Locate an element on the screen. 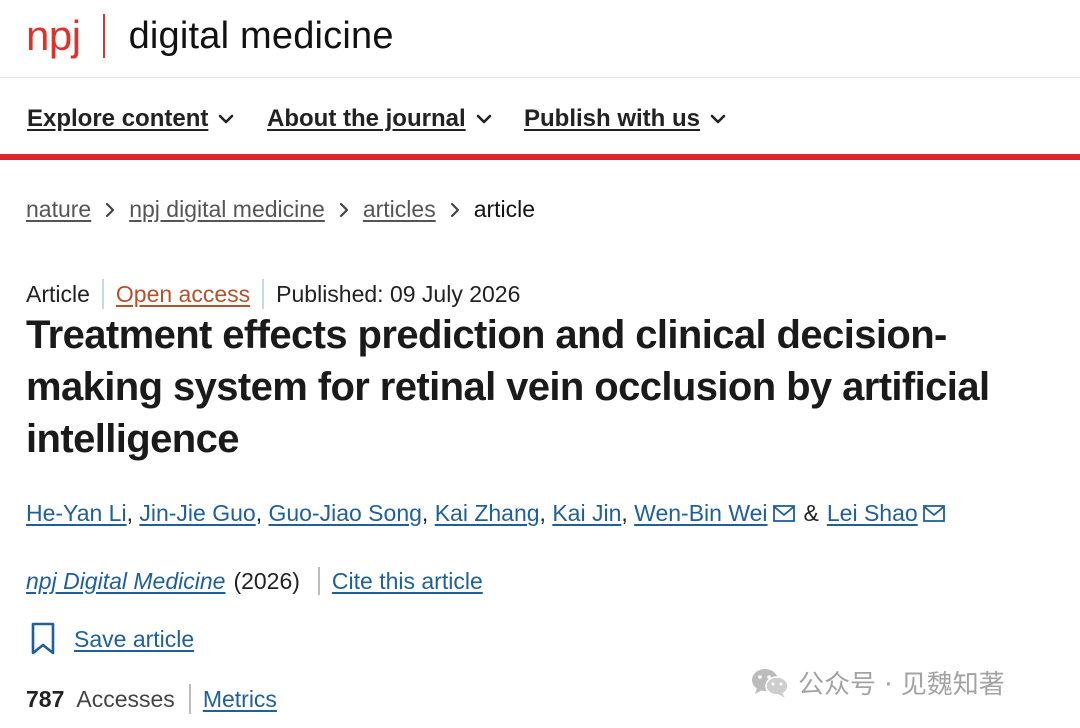 This screenshot has width=1080, height=728. wechat-icon is located at coordinates (770, 683).